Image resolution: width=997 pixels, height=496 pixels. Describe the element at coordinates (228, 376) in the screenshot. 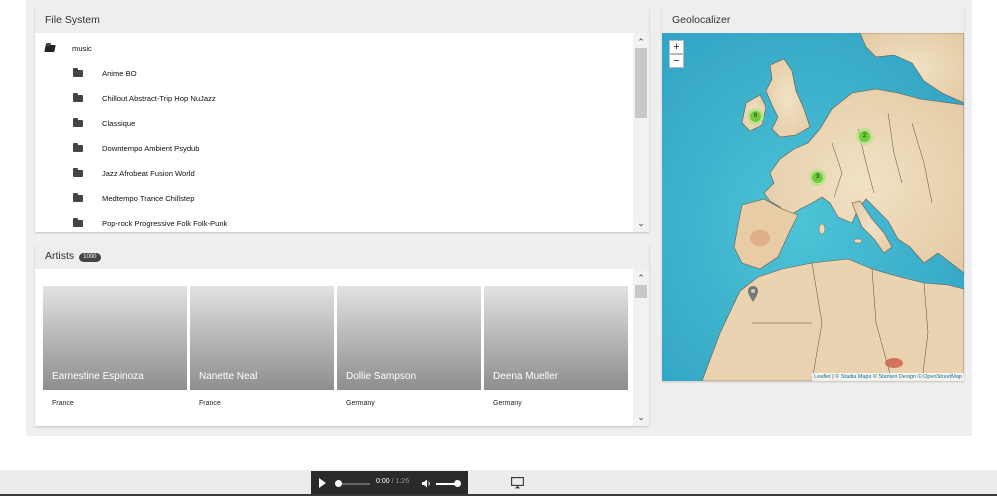

I see `artist-name: Nanette Neal` at that location.